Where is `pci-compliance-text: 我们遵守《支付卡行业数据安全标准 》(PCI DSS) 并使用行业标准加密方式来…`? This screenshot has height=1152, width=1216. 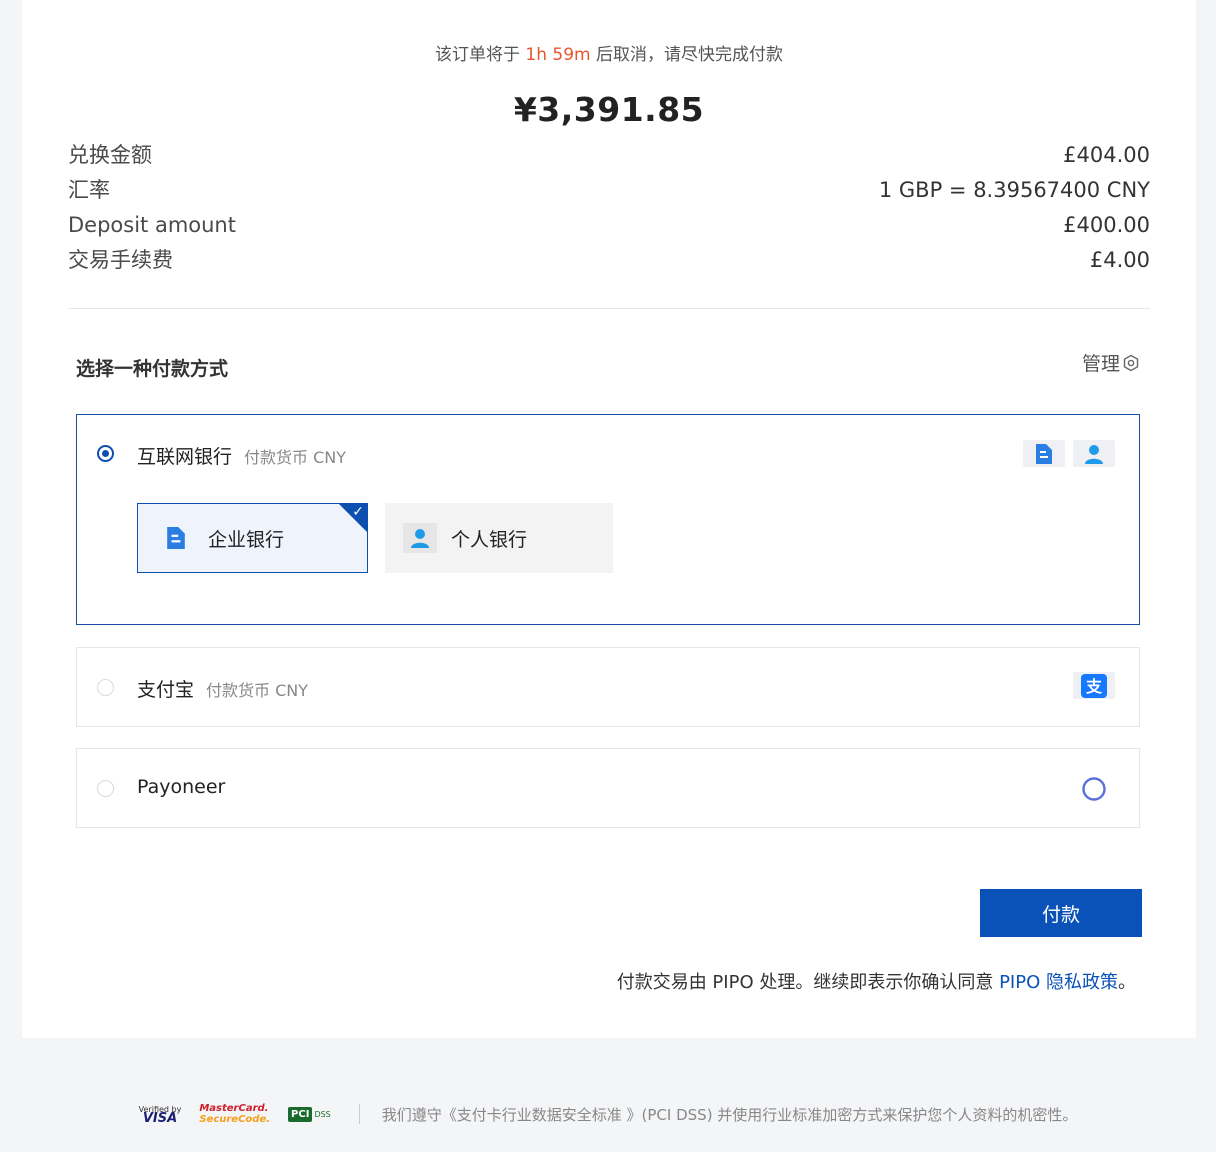
pci-compliance-text: 我们遵守《支付卡行业数据安全标准 》(PCI DSS) 并使用行业标准加密方式来… is located at coordinates (729, 1114).